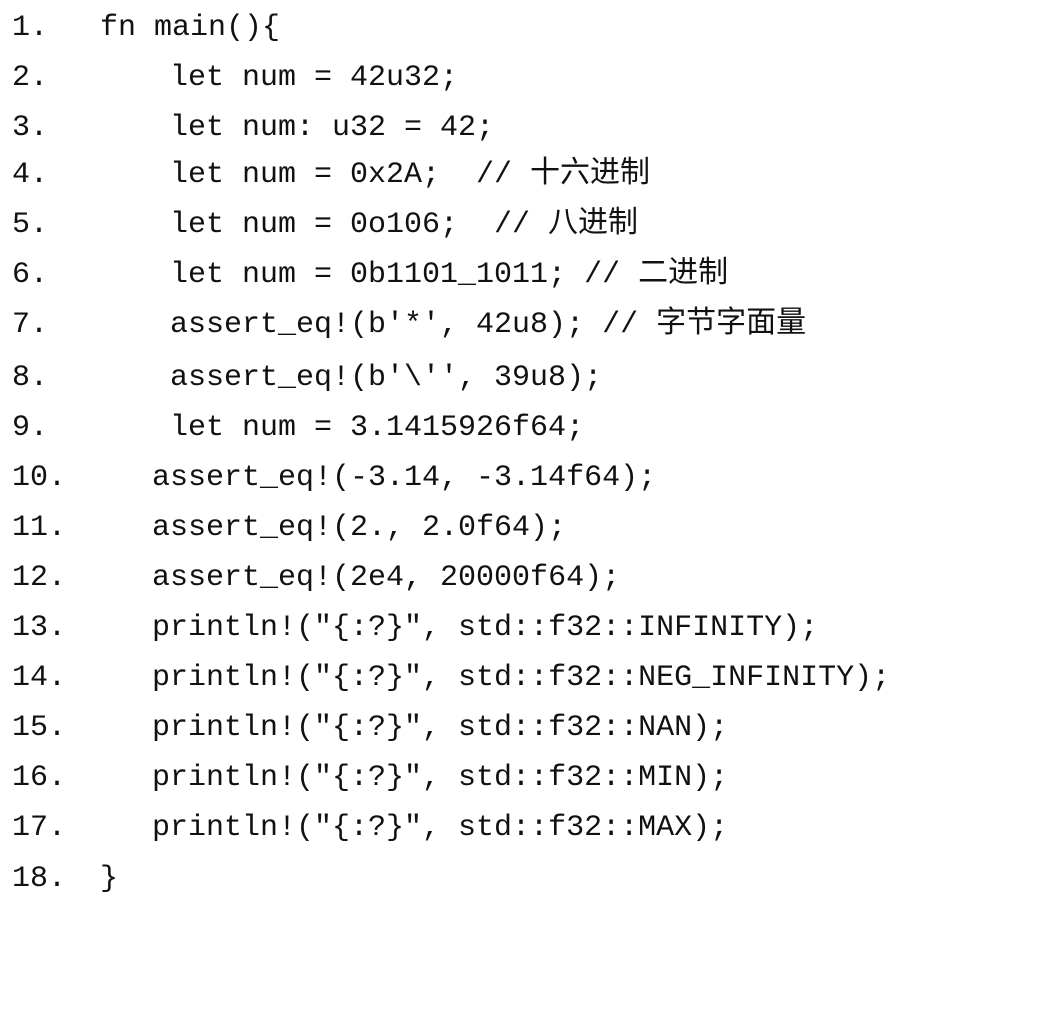 Image resolution: width=1044 pixels, height=1033 pixels. I want to click on code-line: 7. assert_eq!(b'*', 42u8); // 字节字面量, so click(403, 325).